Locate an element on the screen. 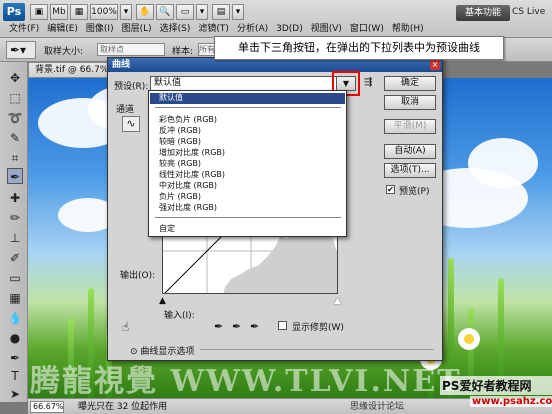 Image resolution: width=552 pixels, height=414 pixels. photoshop-logo: Ps is located at coordinates (14, 12).